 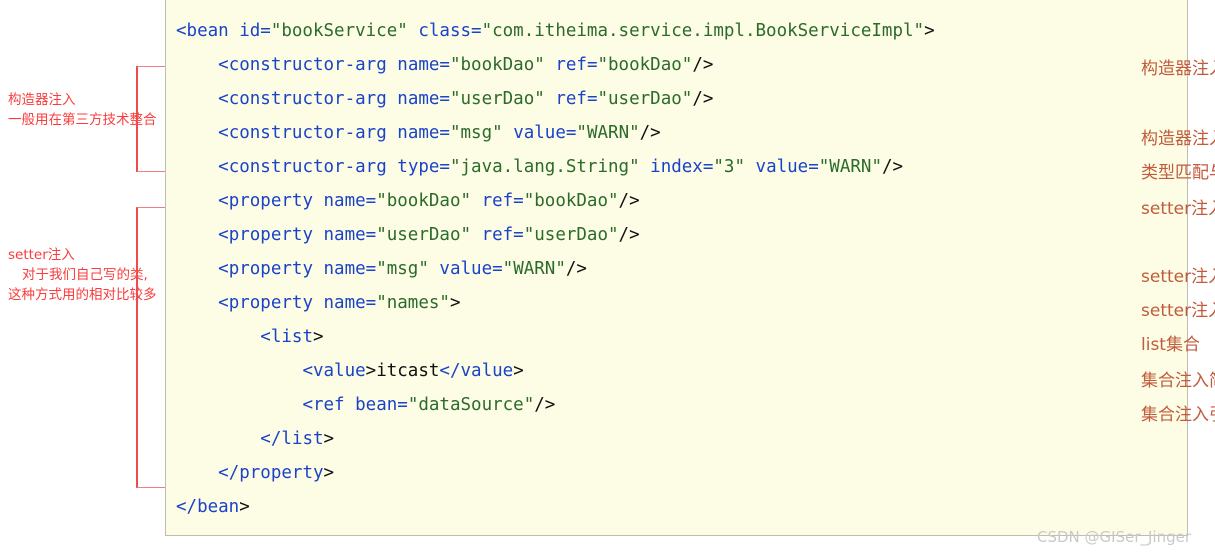 What do you see at coordinates (334, 371) in the screenshot?
I see `code-token-tag: <value` at bounding box center [334, 371].